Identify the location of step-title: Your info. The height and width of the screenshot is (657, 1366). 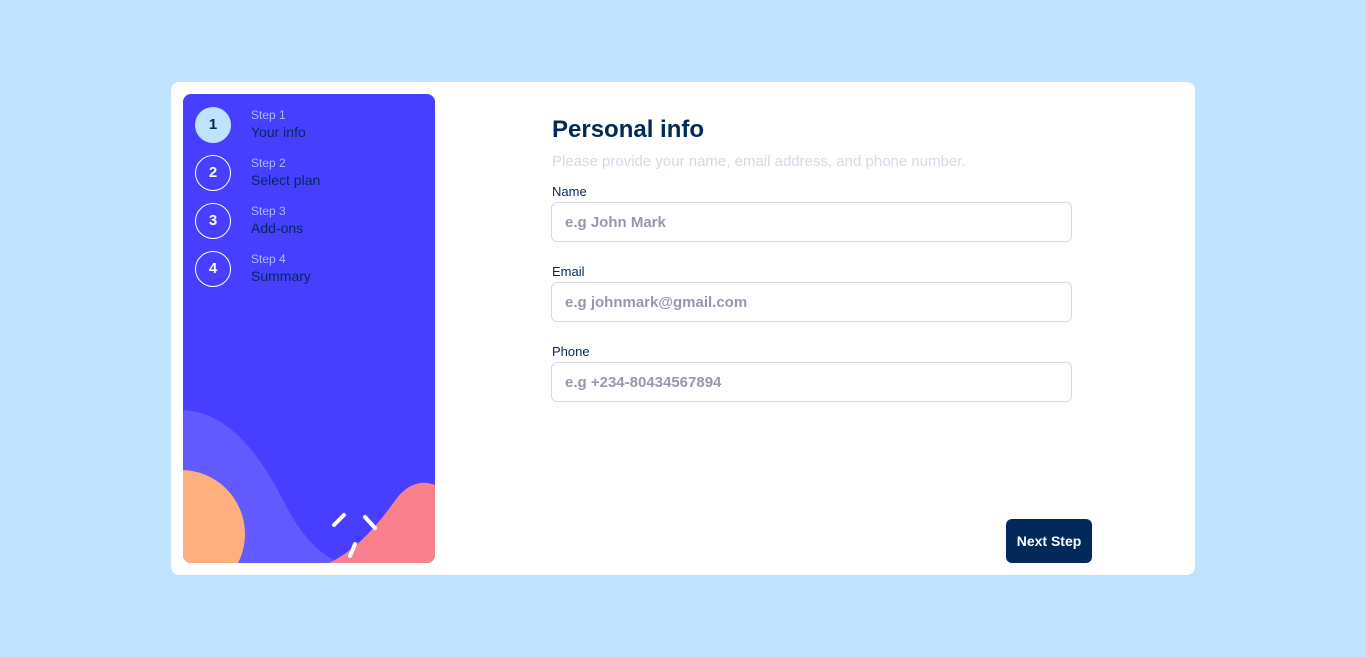
(278, 132).